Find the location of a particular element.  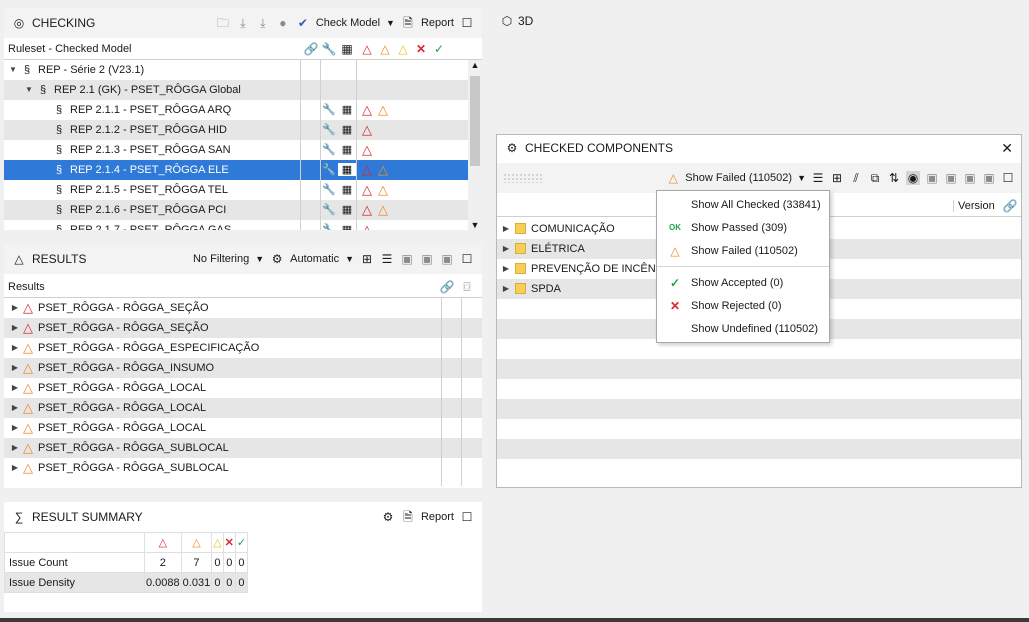

ruleset-row: § REP 2.1.1 - PSET_RÔGGA ARQ 🔧 ▦ △ △ is located at coordinates (236, 110).